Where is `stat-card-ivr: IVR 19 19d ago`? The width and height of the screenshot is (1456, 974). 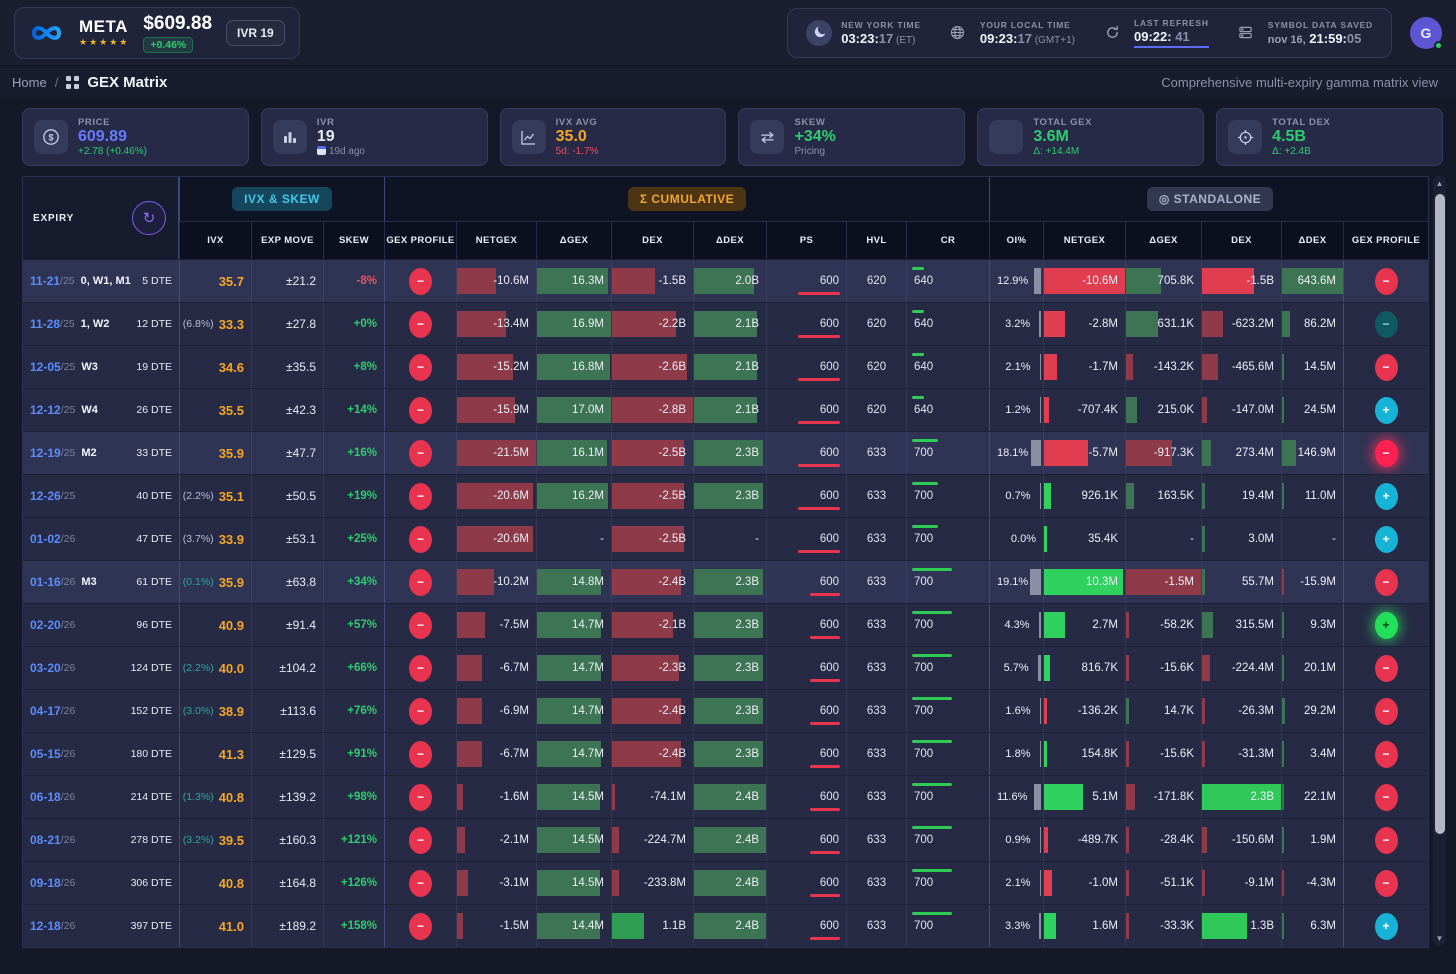
stat-card-ivr: IVR 19 19d ago is located at coordinates (374, 137).